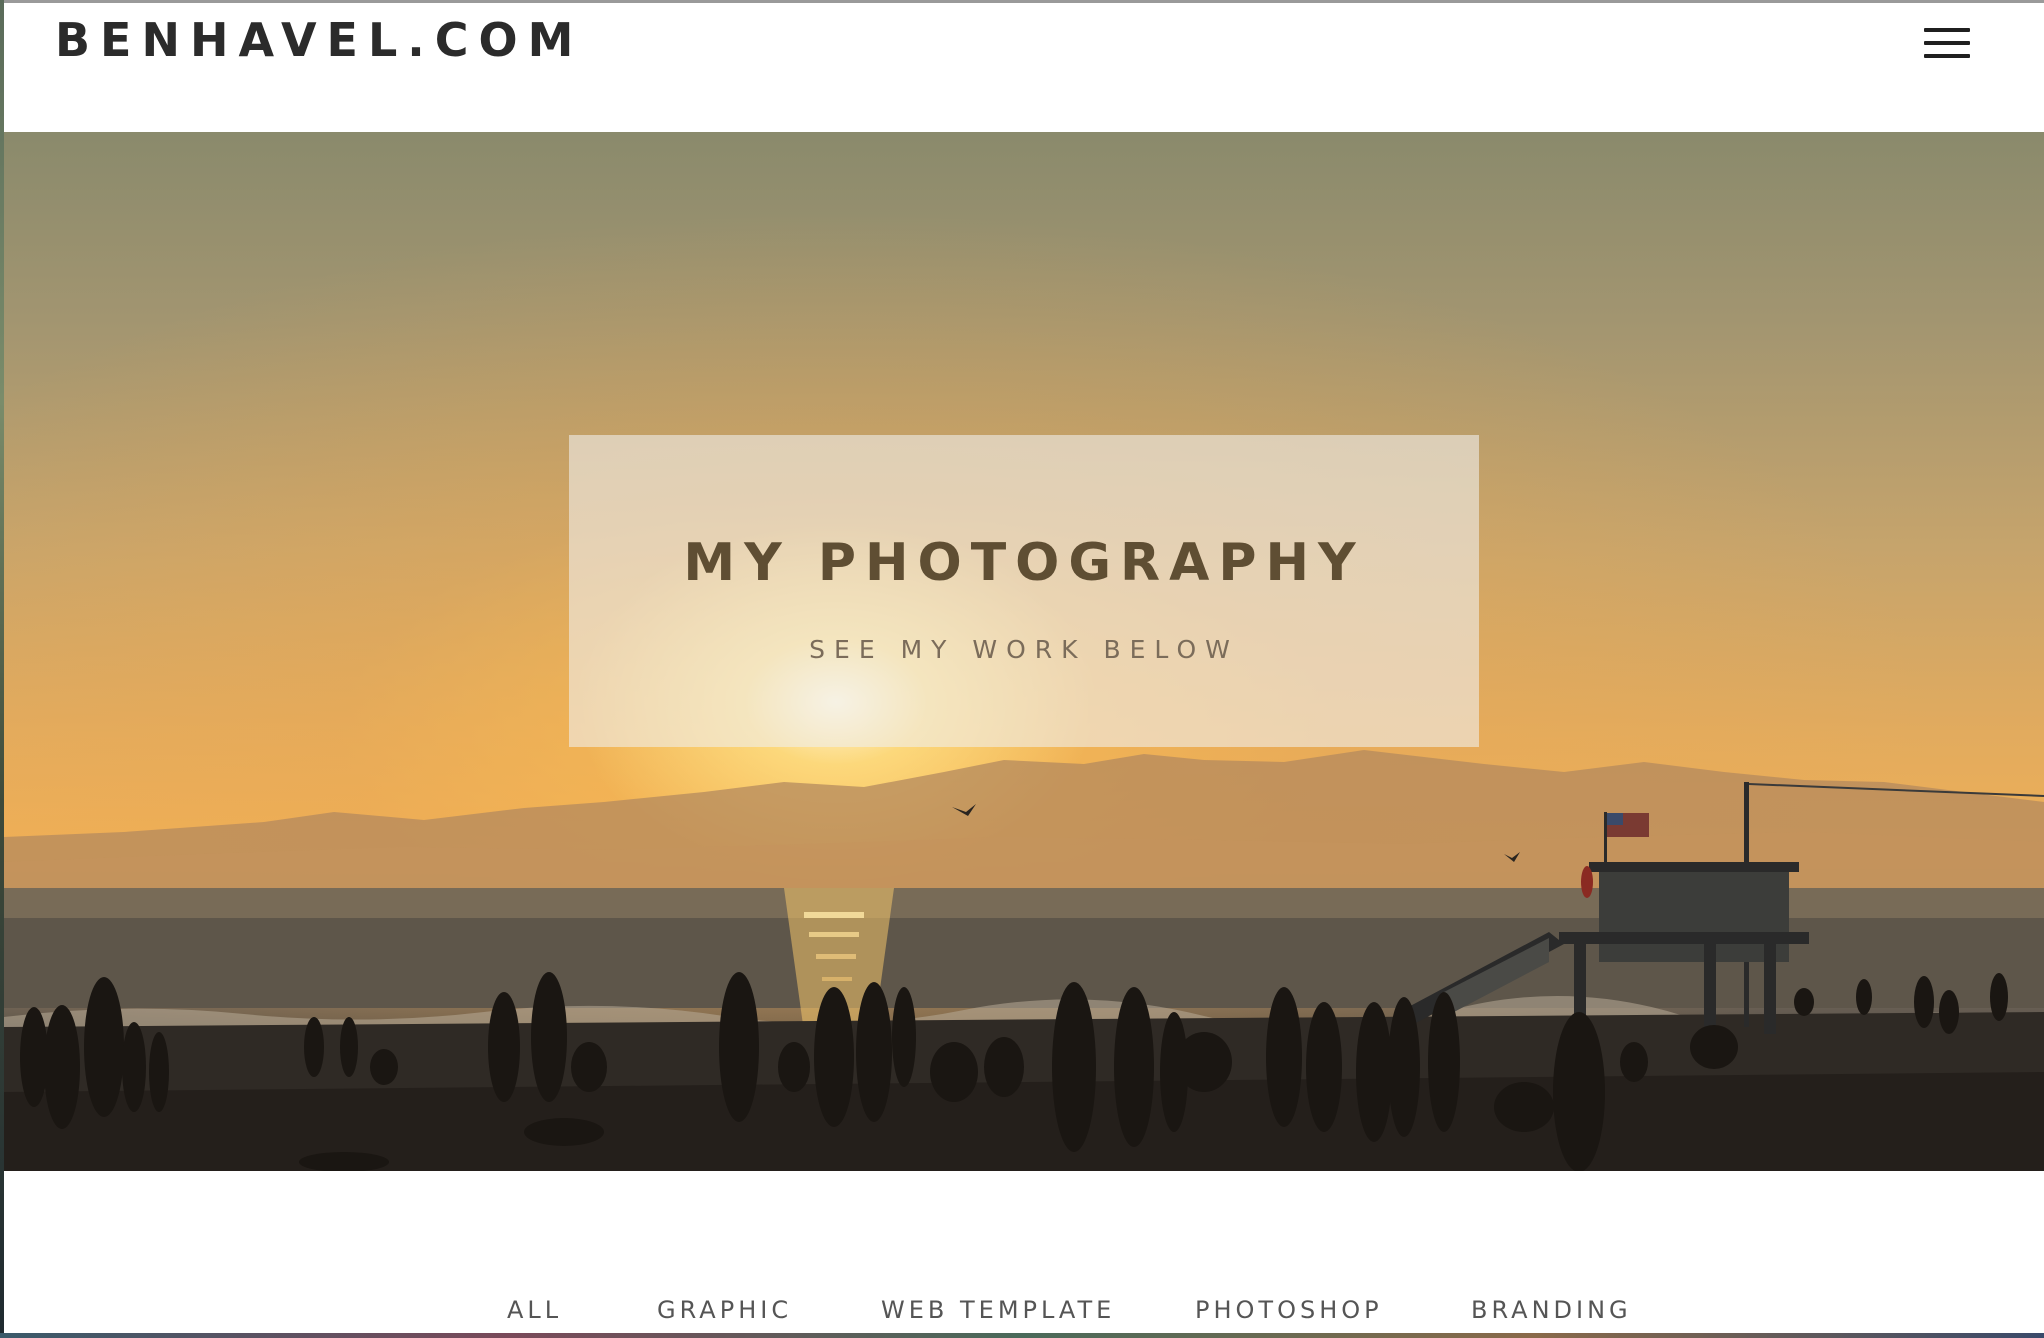 Image resolution: width=2044 pixels, height=1338 pixels. What do you see at coordinates (724, 1310) in the screenshot?
I see `filter-graphic: GRAPHIC` at bounding box center [724, 1310].